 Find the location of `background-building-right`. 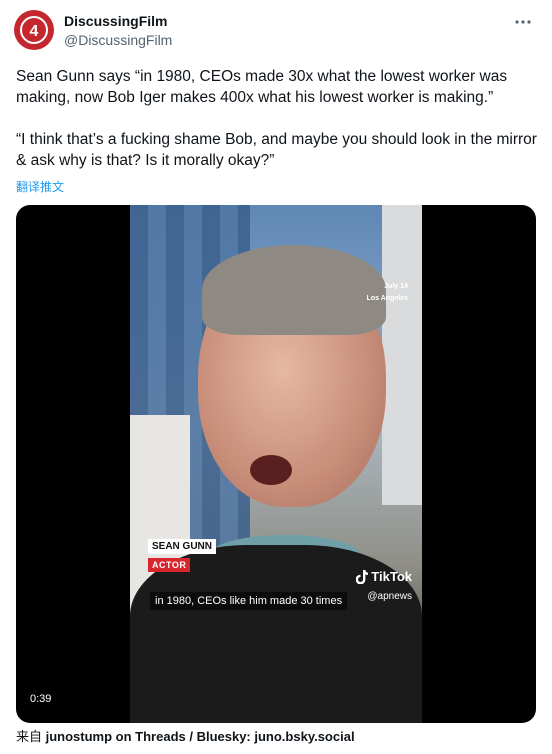

background-building-right is located at coordinates (402, 355).